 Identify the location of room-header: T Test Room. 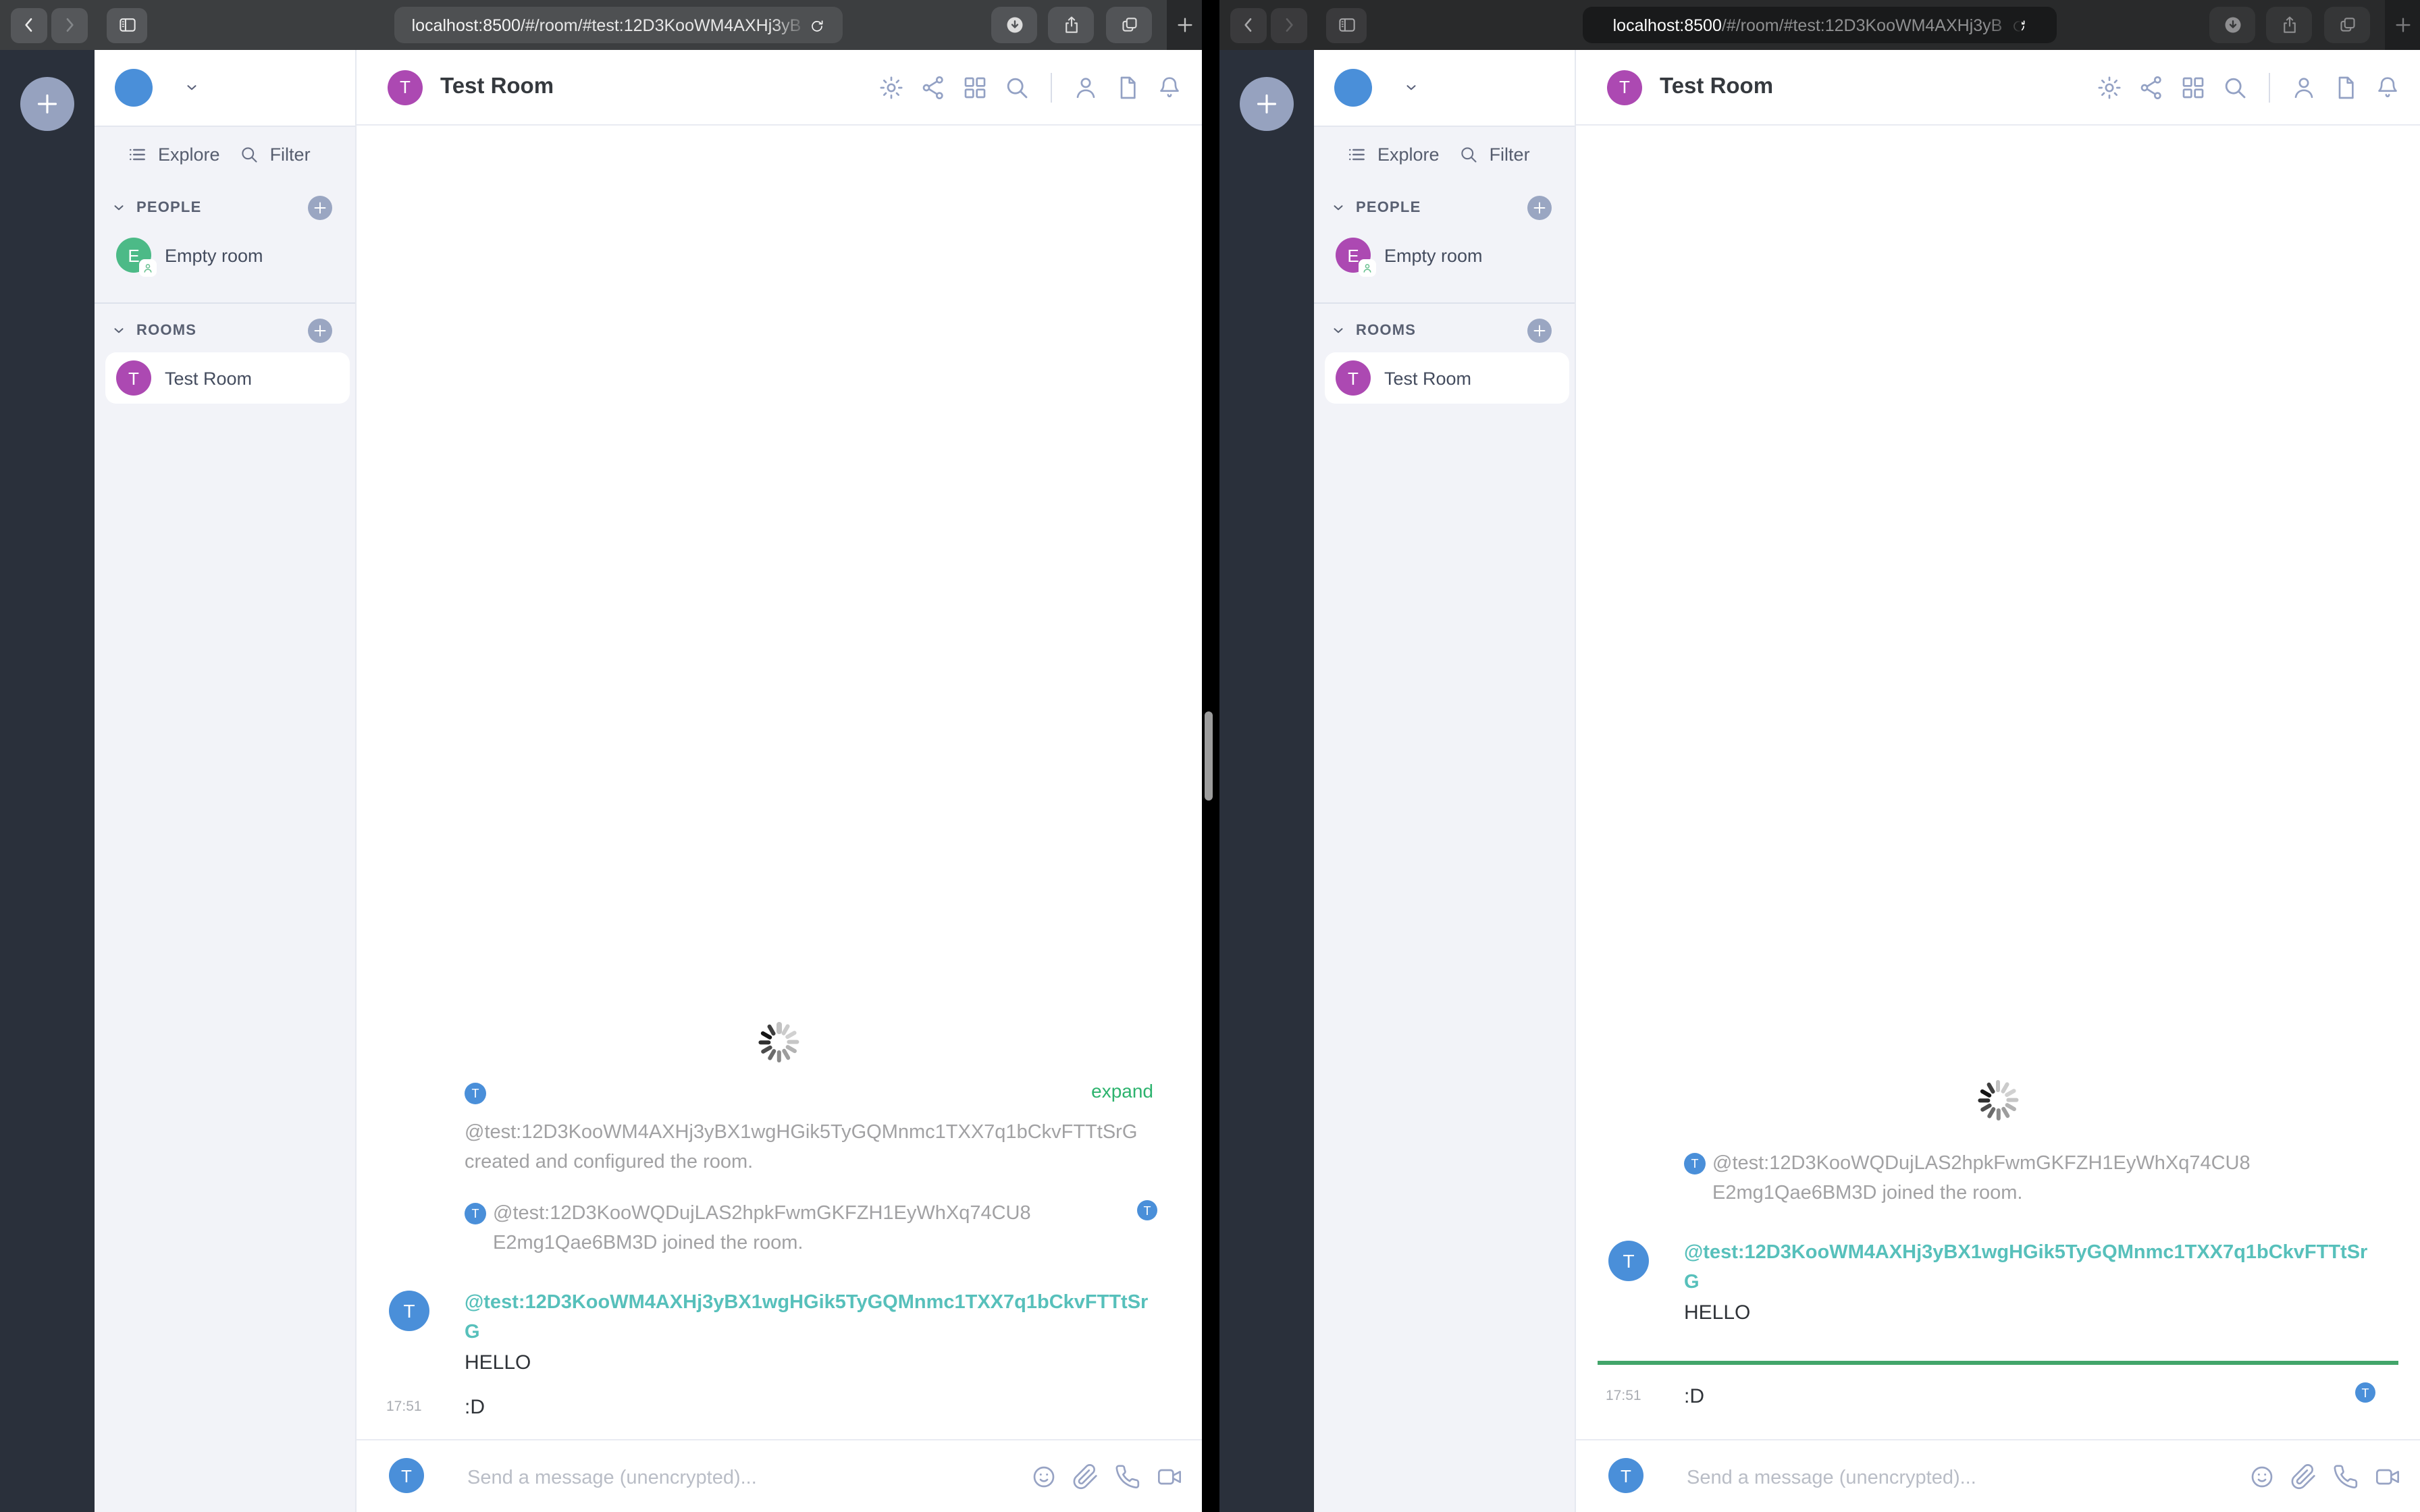
(1998, 88).